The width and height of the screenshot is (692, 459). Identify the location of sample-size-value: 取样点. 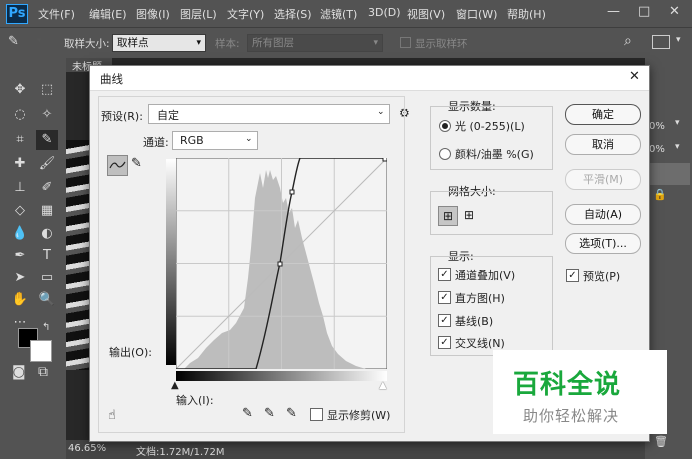
(133, 43).